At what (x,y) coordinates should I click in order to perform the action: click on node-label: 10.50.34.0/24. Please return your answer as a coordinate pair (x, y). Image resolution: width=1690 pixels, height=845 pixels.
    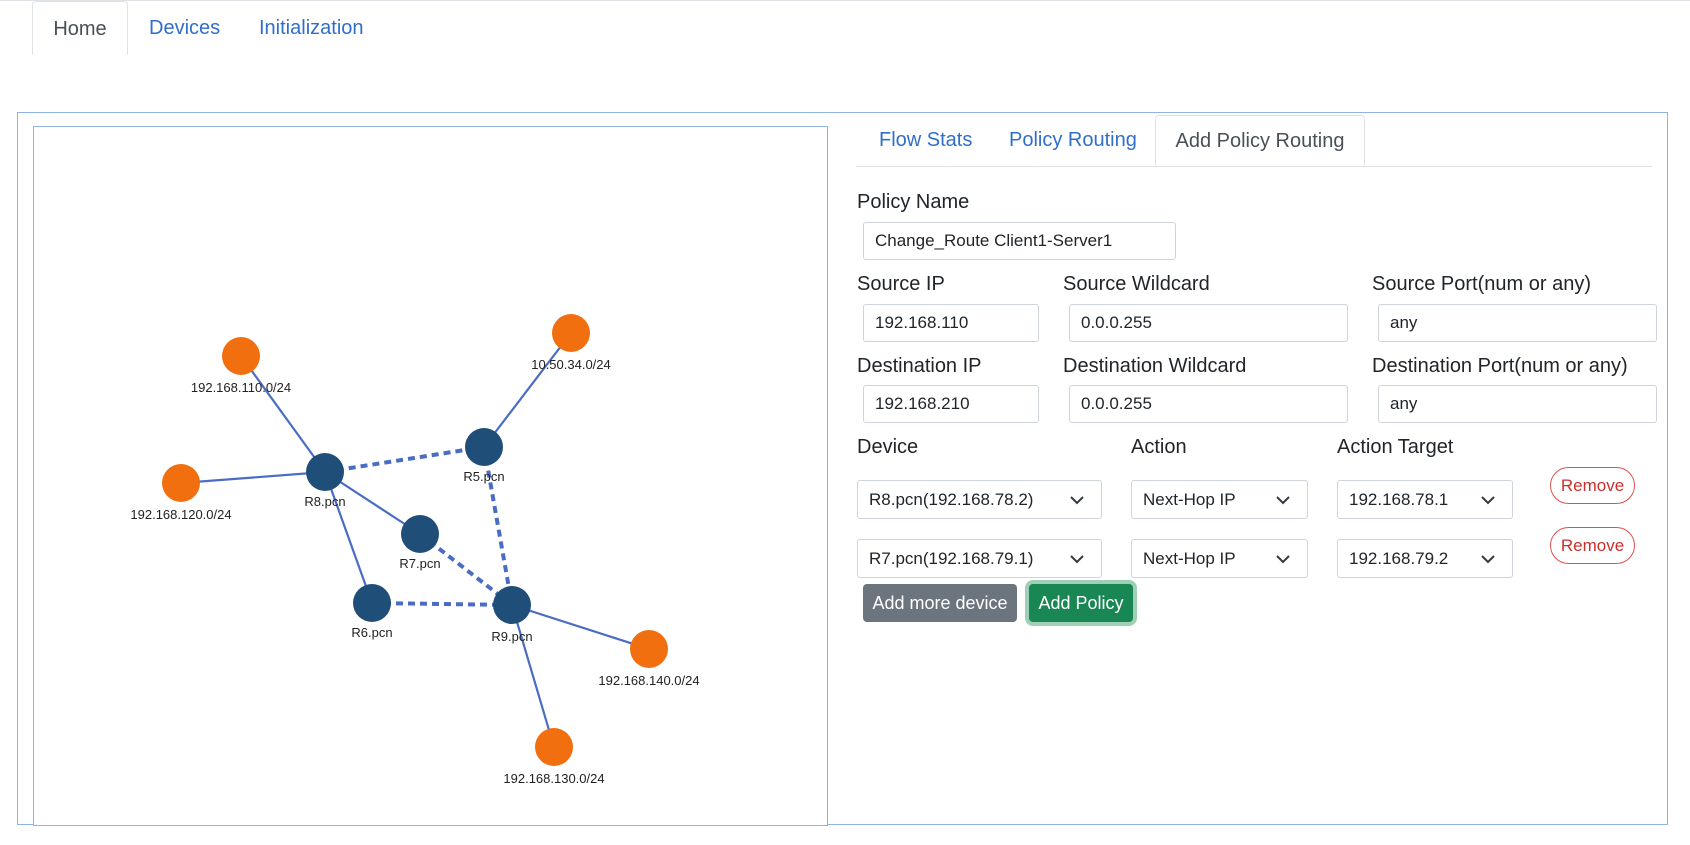
    Looking at the image, I should click on (571, 364).